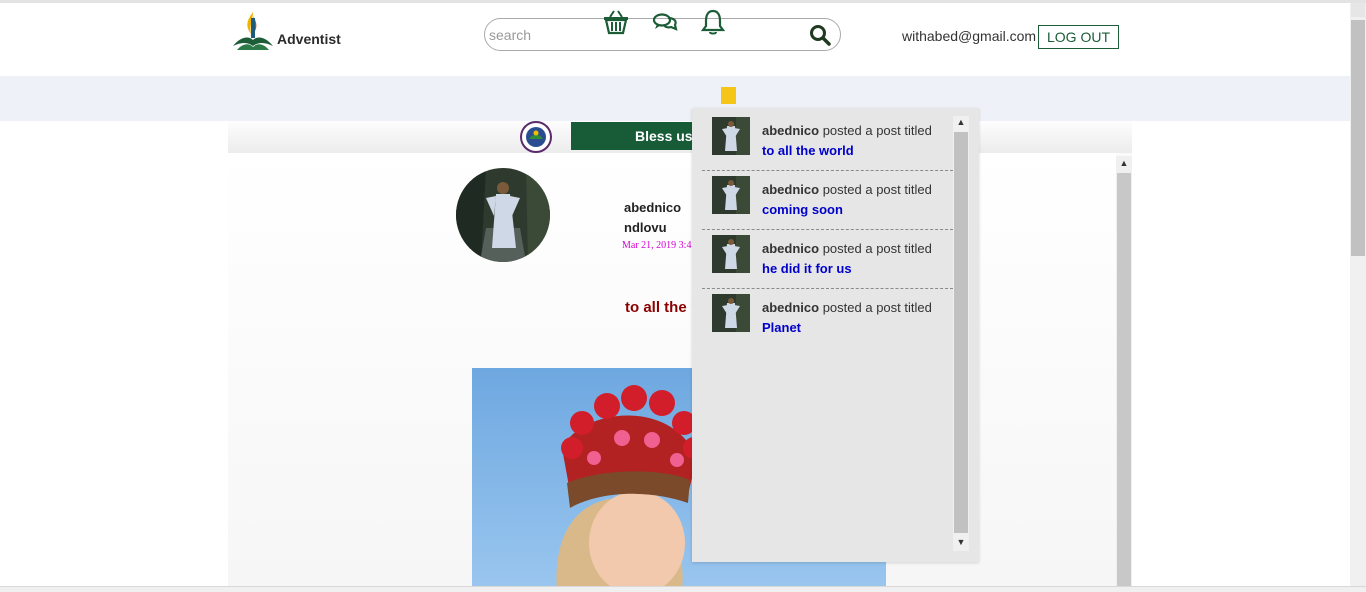 This screenshot has width=1366, height=592. Describe the element at coordinates (683, 589) in the screenshot. I see `bottom-scrollbar` at that location.